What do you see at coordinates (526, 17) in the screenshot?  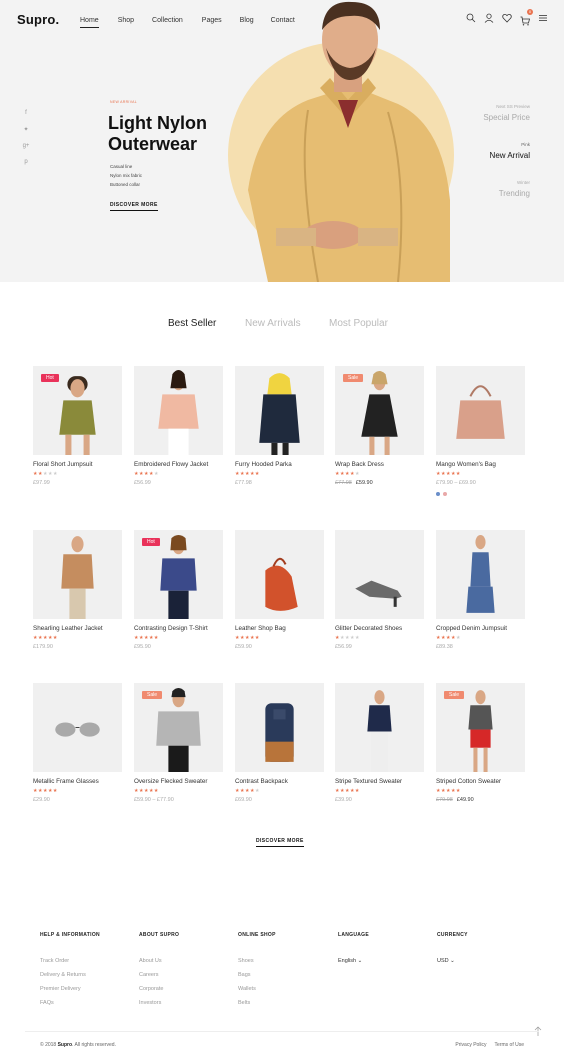 I see `cart-button: 0` at bounding box center [526, 17].